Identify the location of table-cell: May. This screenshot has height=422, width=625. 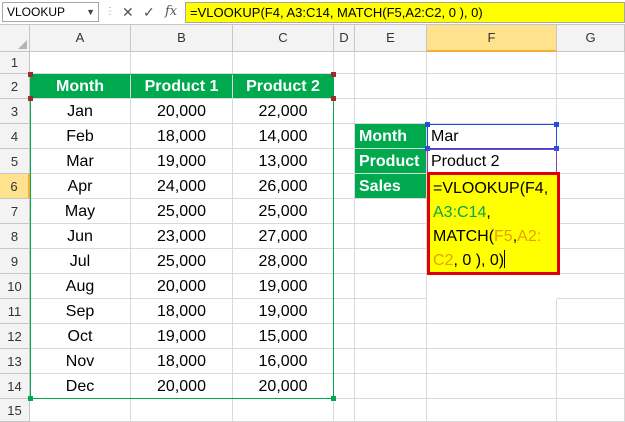
(80, 211).